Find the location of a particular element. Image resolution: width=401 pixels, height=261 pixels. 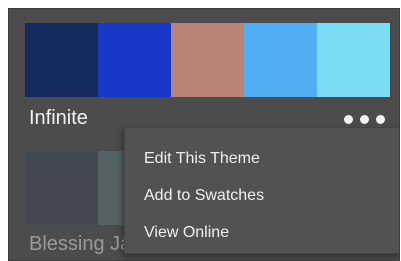

menu-item-edit-theme: Edit This Theme is located at coordinates (262, 158).